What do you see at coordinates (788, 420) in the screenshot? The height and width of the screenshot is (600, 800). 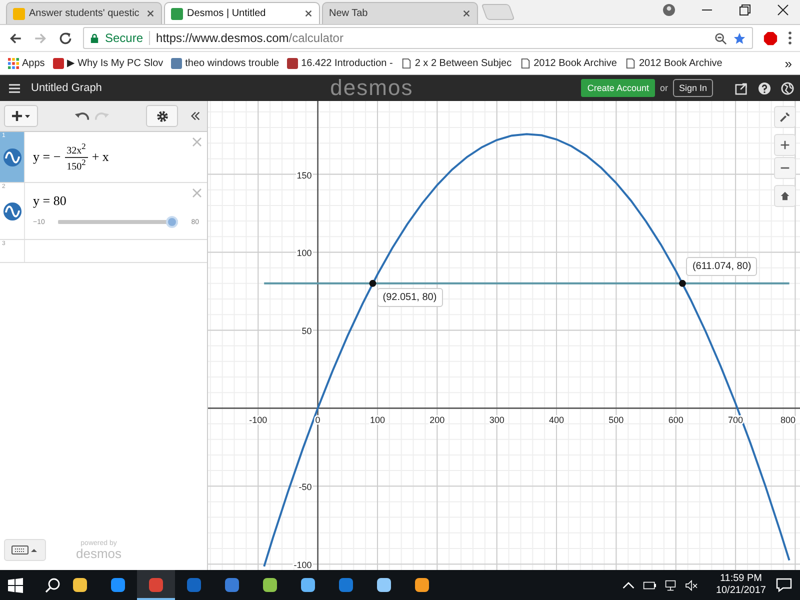 I see `x-tick-label: 800` at bounding box center [788, 420].